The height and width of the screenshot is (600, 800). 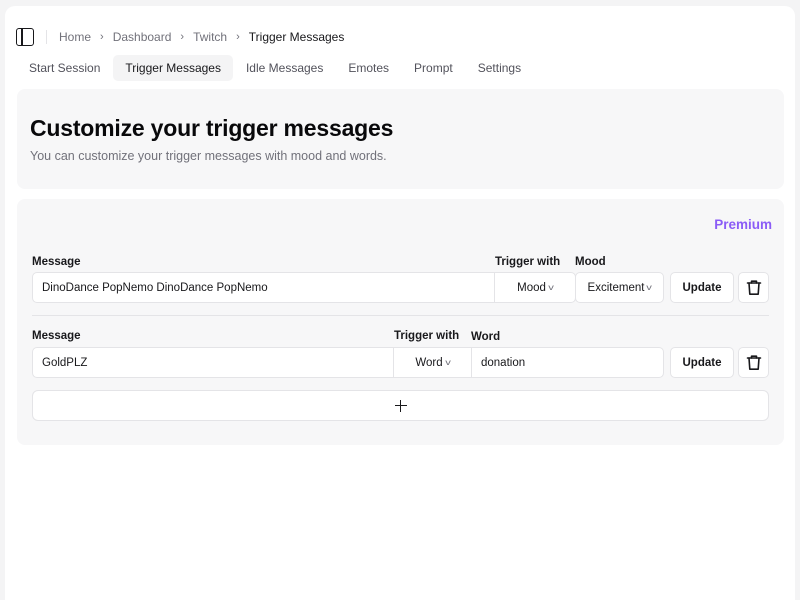 I want to click on row-divider, so click(x=400, y=315).